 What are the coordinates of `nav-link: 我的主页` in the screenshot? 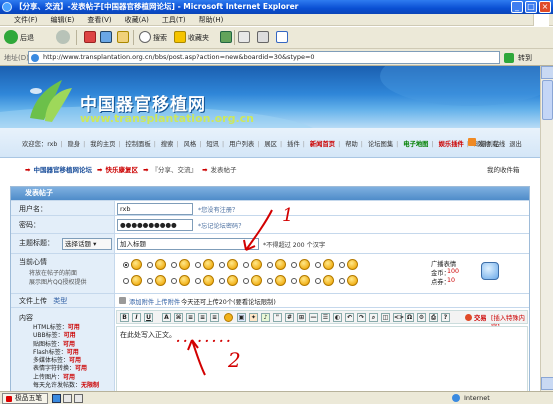 It's located at (102, 144).